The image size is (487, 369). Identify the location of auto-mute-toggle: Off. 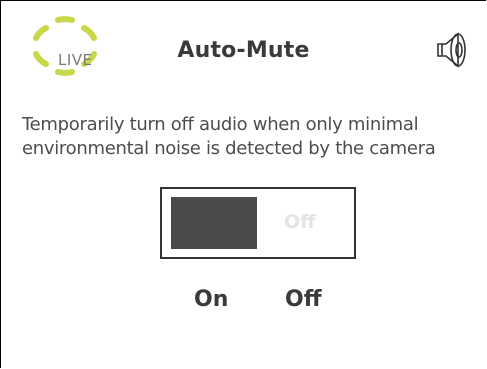
(258, 223).